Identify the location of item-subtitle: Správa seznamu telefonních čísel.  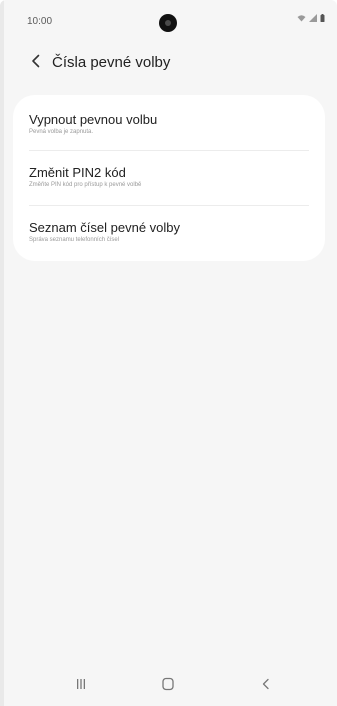
(74, 240).